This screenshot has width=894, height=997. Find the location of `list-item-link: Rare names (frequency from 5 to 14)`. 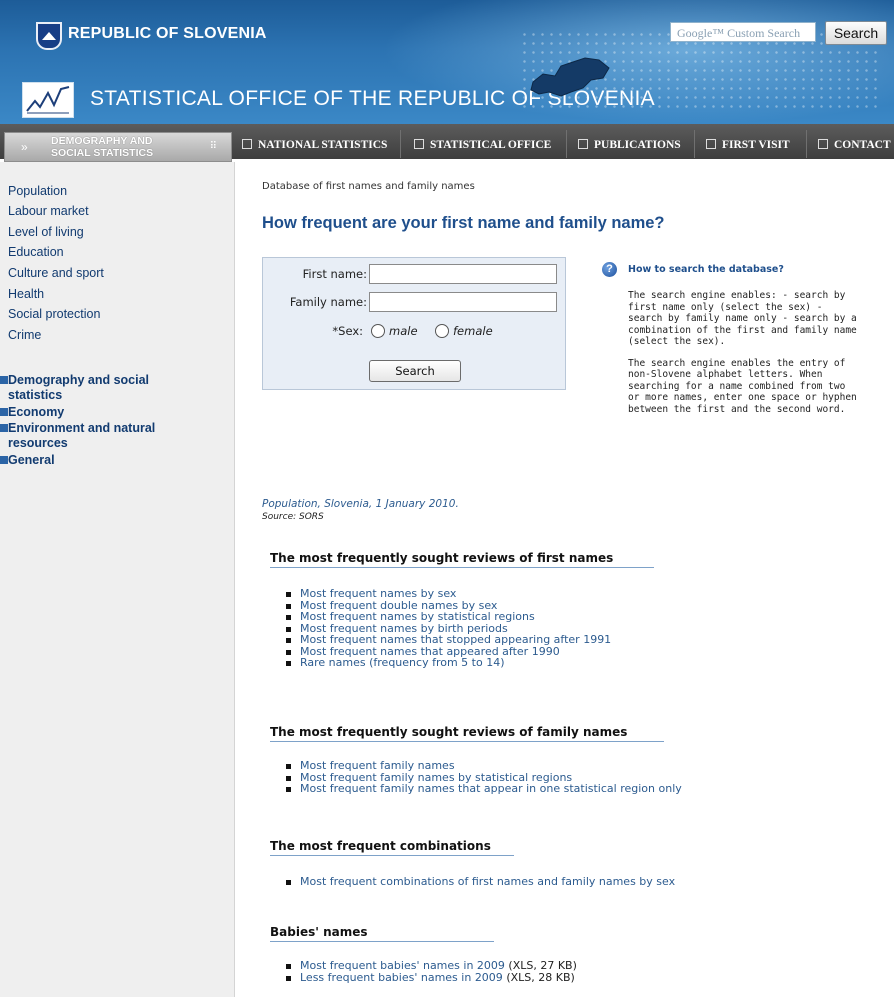

list-item-link: Rare names (frequency from 5 to 14) is located at coordinates (447, 663).